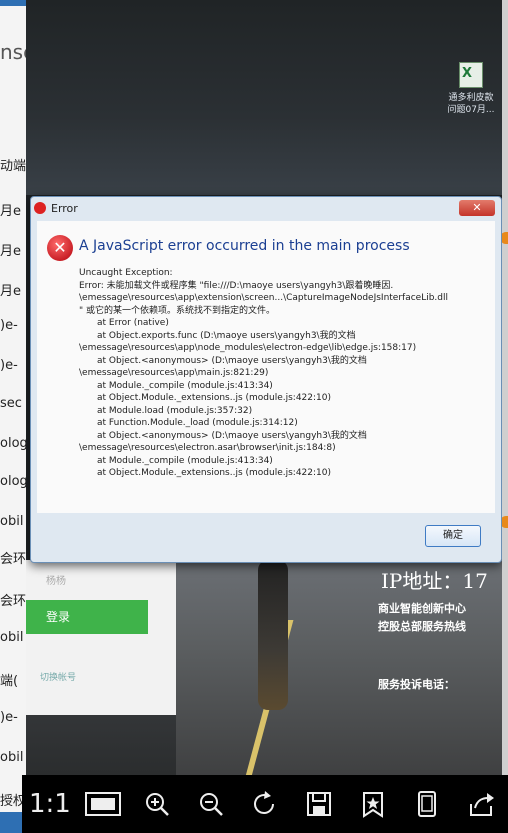  I want to click on dialog-titlebar: Error ✕, so click(266, 209).